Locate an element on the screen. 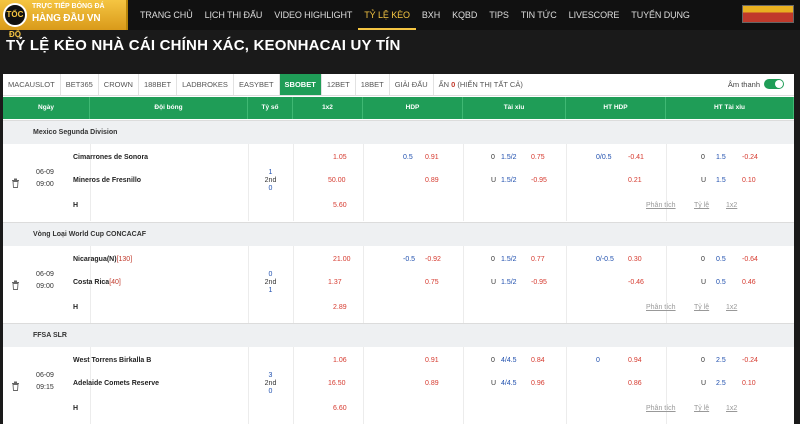 This screenshot has width=800, height=424. ou-odd: 0.84 is located at coordinates (538, 360).